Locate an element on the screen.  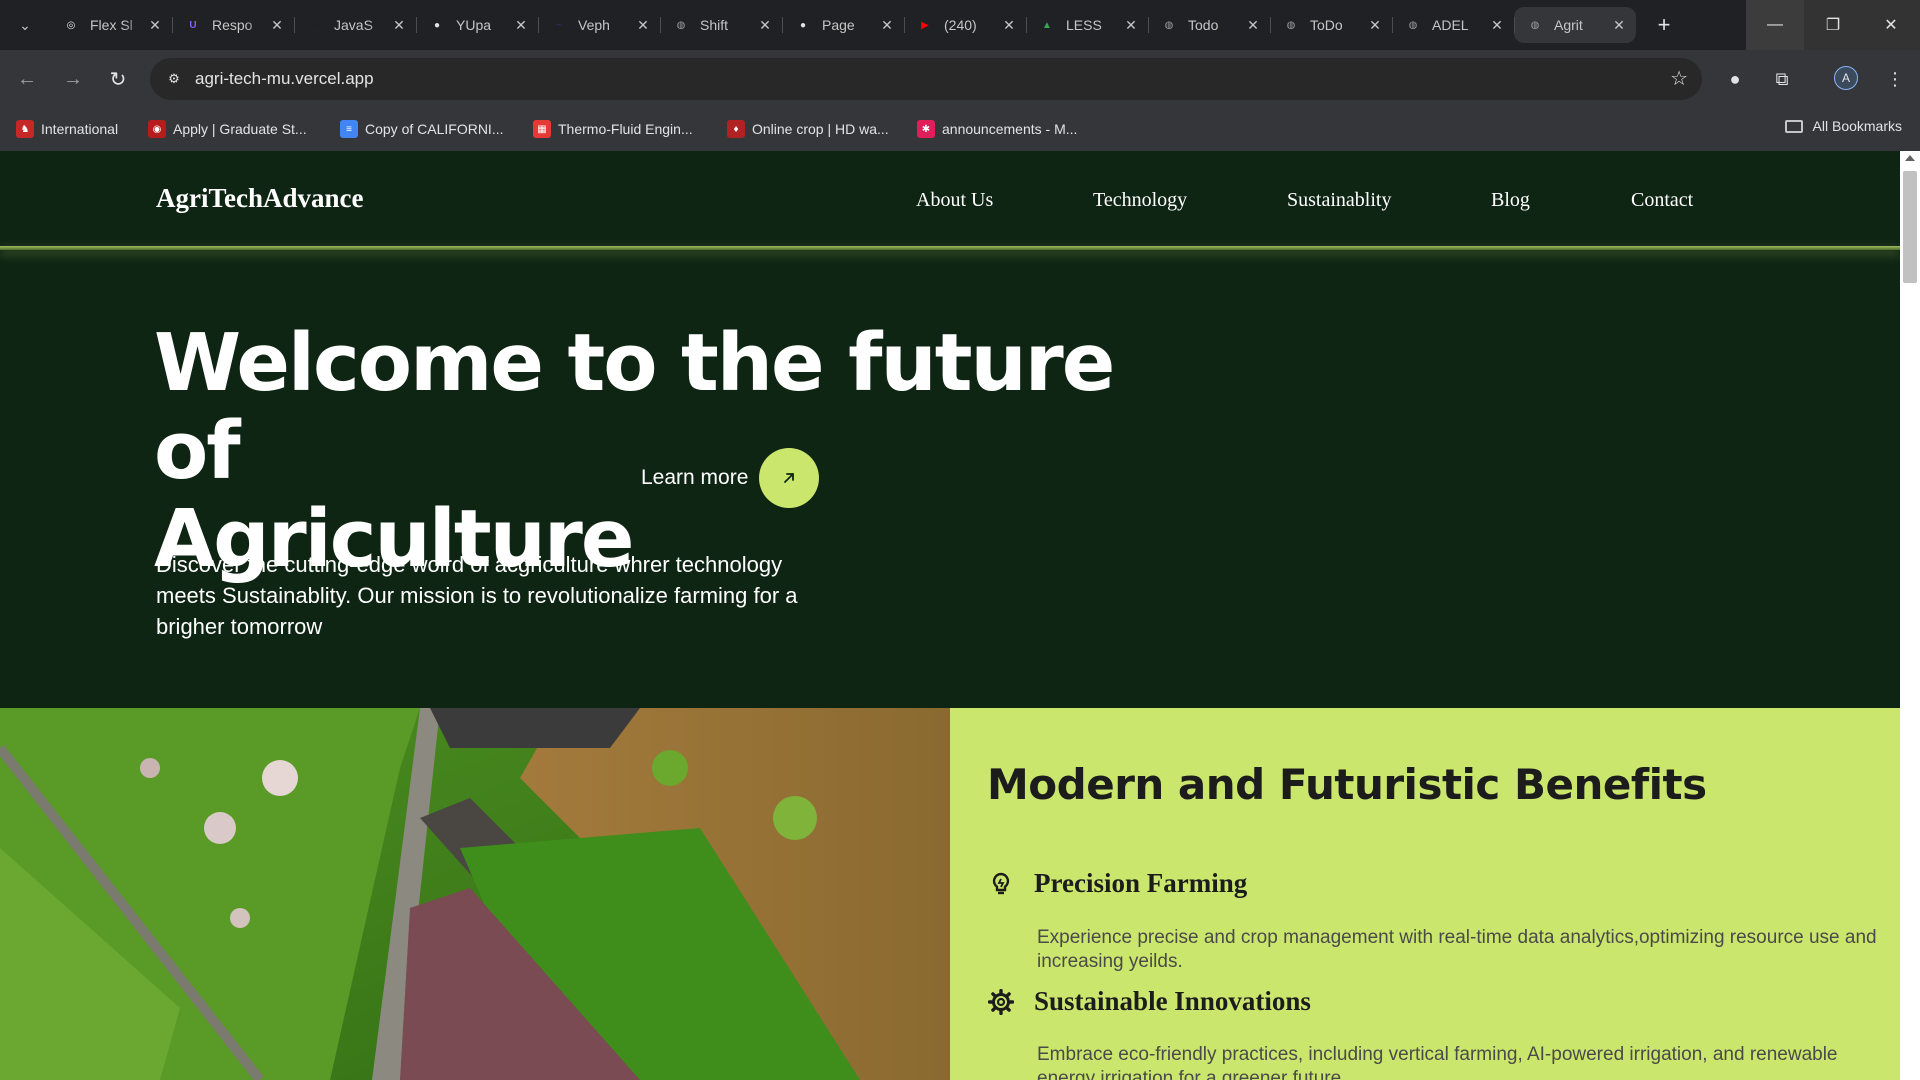
extensions-puzzle-icon: ⧉ is located at coordinates (1782, 79).